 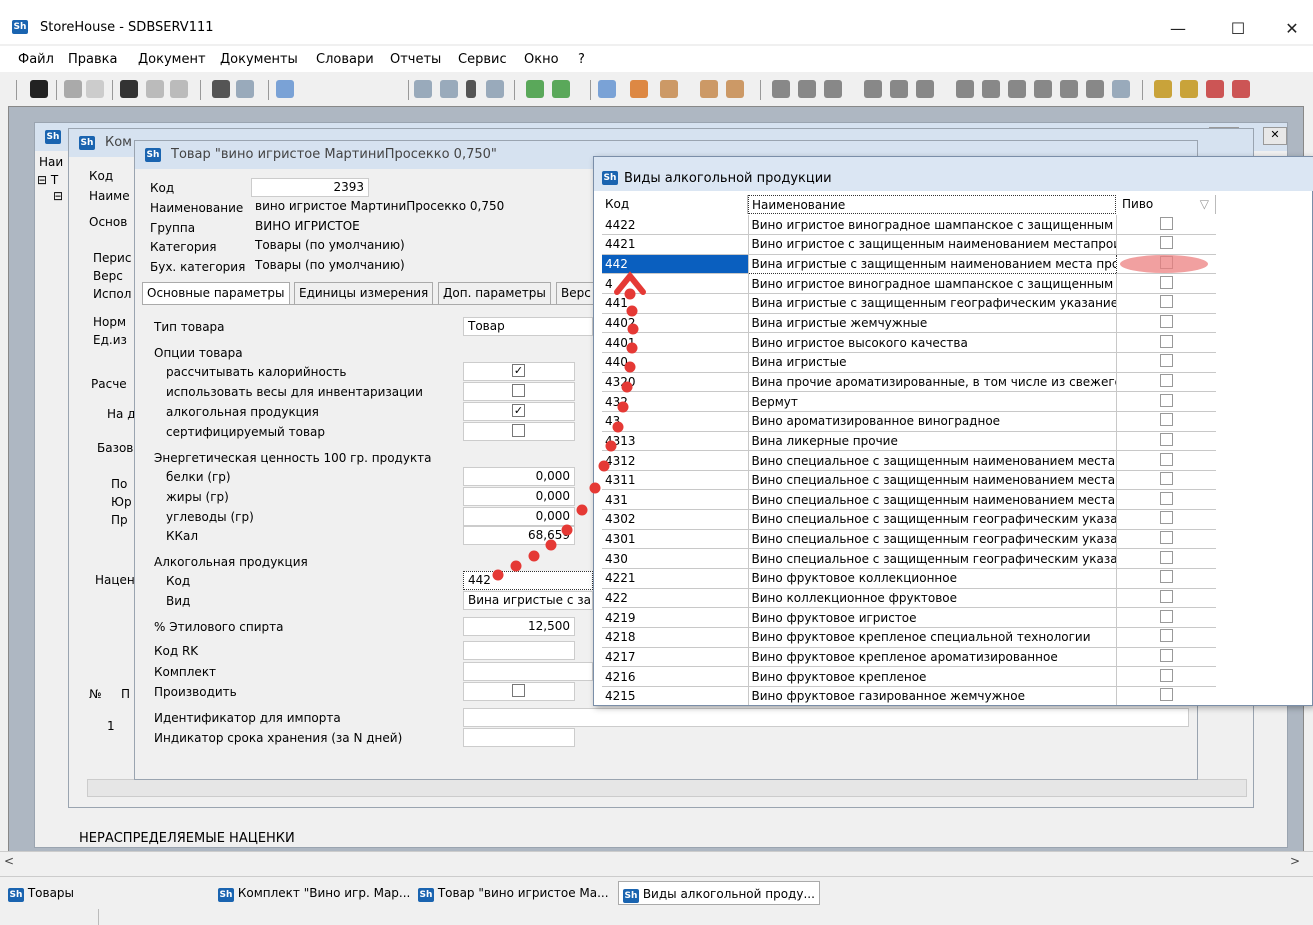 I want to click on table-row: 422 Вино коллекционное фруктовое, so click(x=909, y=598).